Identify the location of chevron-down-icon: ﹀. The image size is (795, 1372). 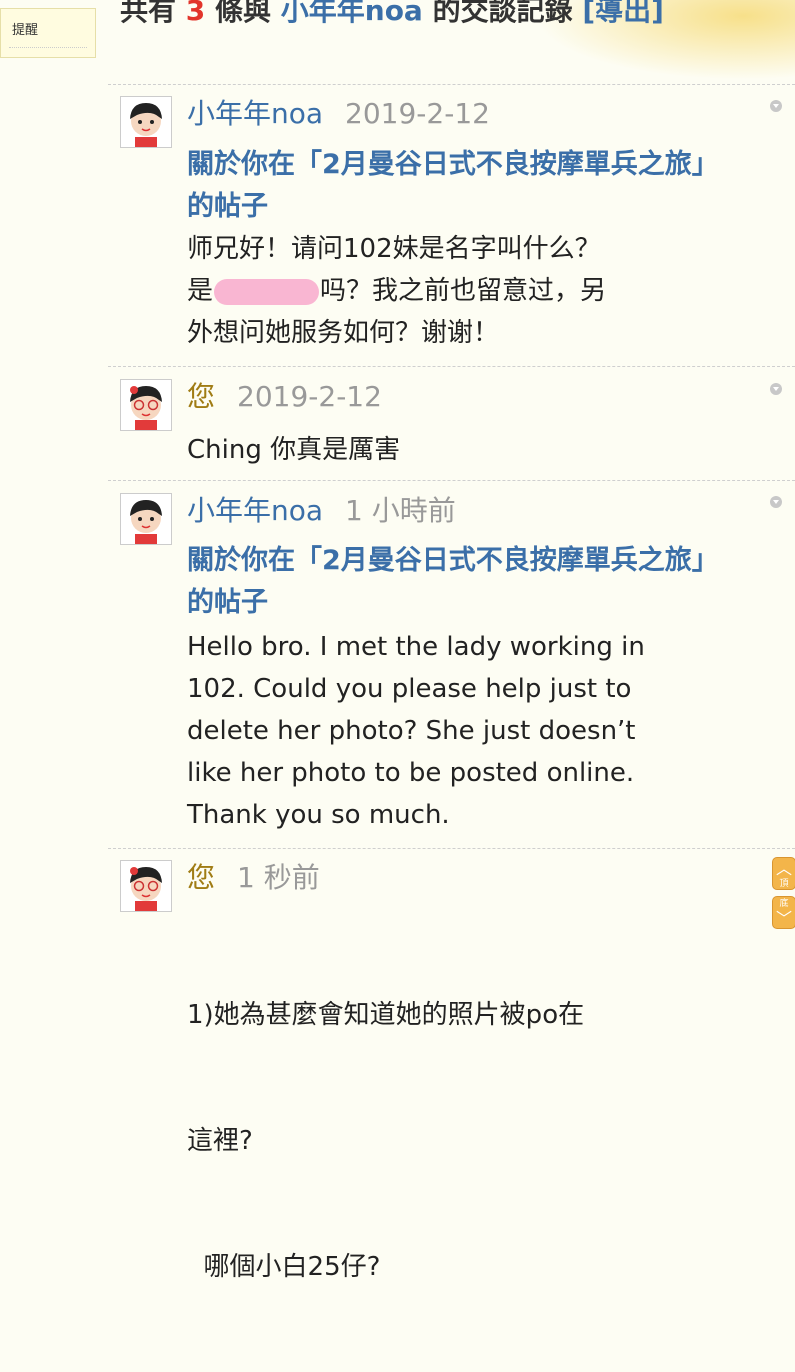
(783, 918).